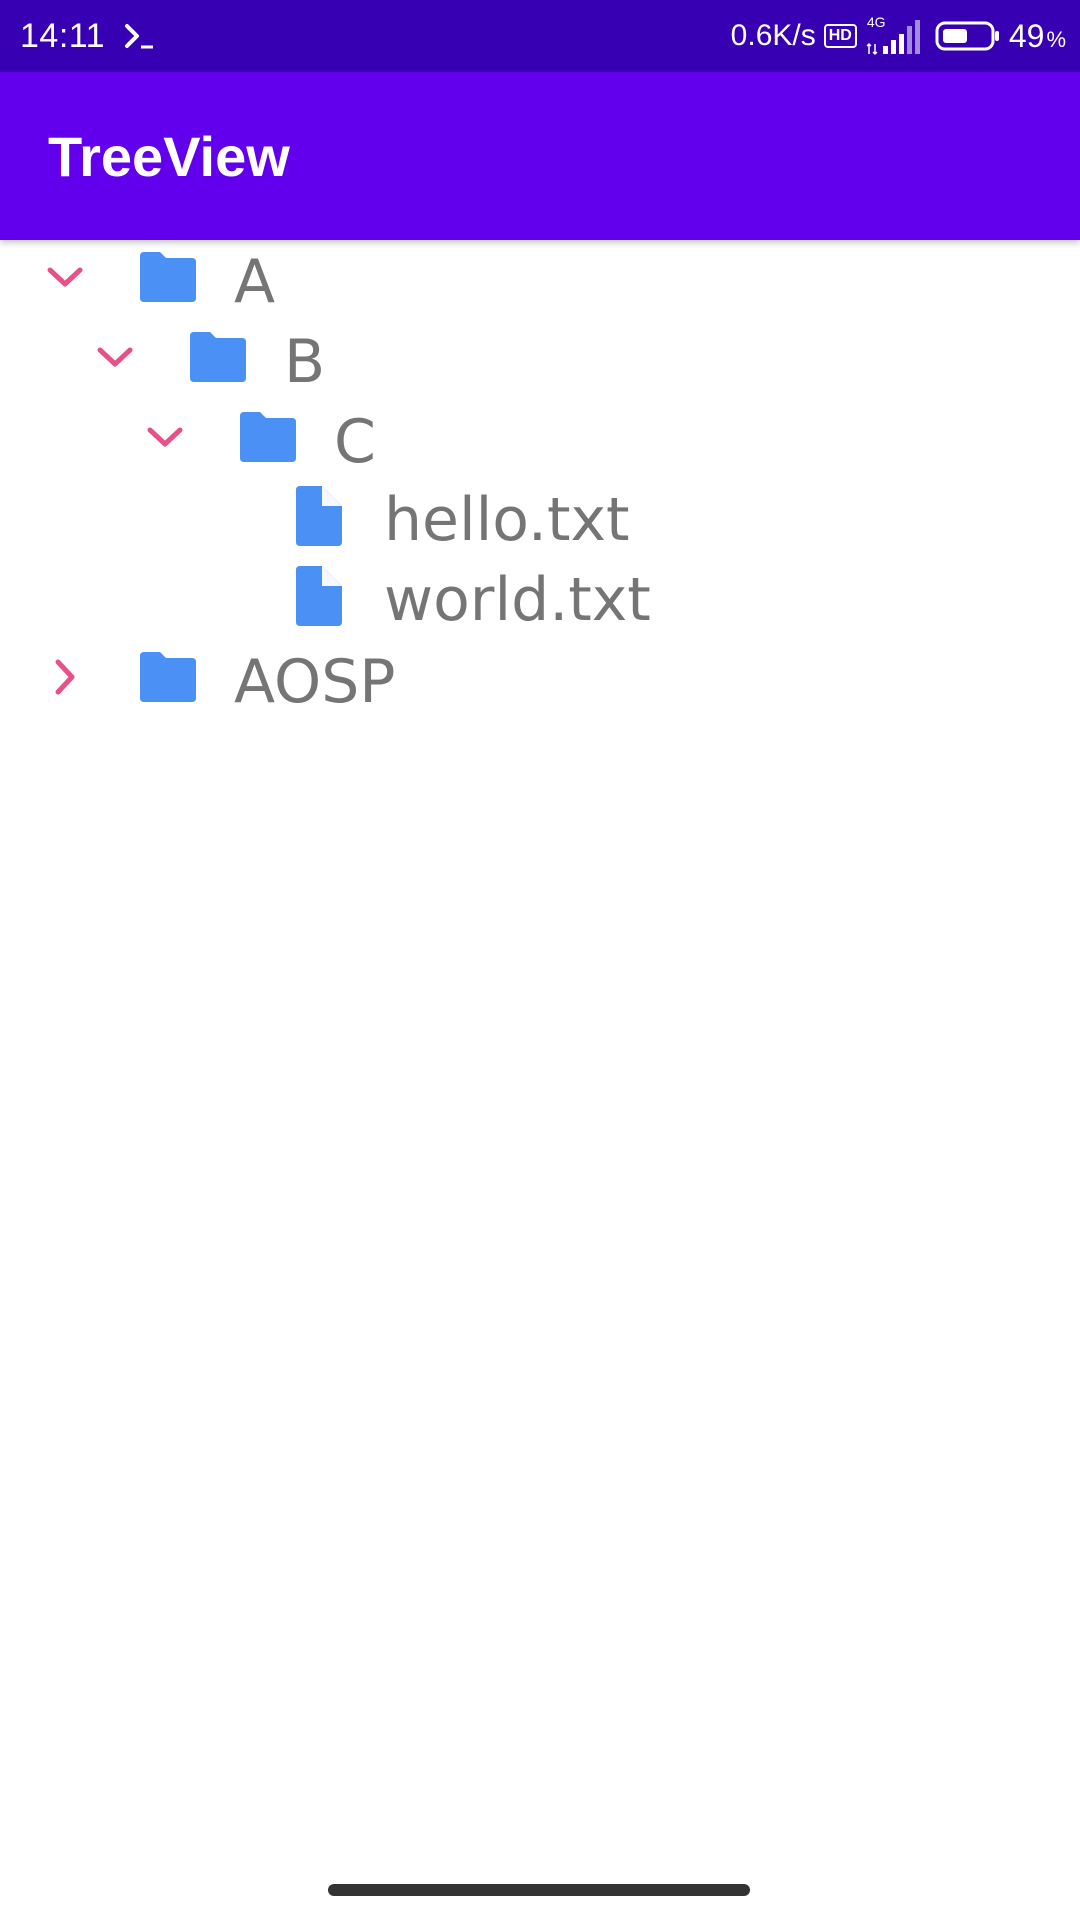 The width and height of the screenshot is (1080, 1920). Describe the element at coordinates (968, 36) in the screenshot. I see `battery-icon` at that location.